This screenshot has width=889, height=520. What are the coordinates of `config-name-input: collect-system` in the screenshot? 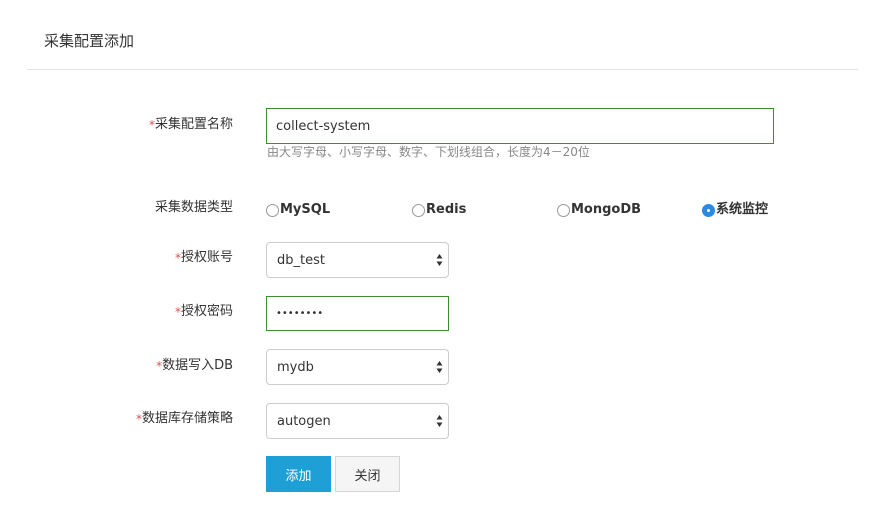 It's located at (520, 126).